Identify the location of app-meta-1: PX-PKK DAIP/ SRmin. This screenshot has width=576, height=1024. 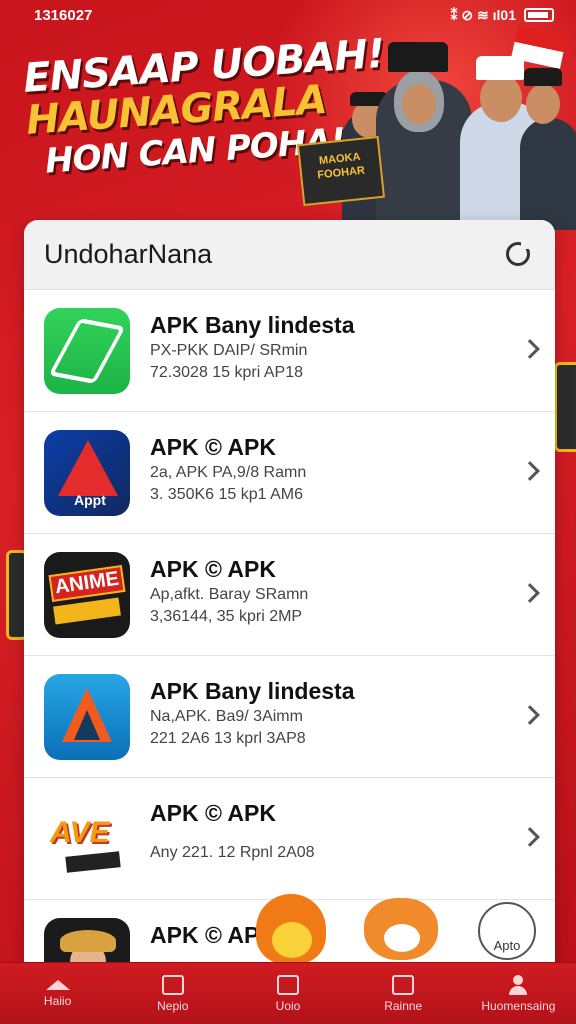
(229, 350).